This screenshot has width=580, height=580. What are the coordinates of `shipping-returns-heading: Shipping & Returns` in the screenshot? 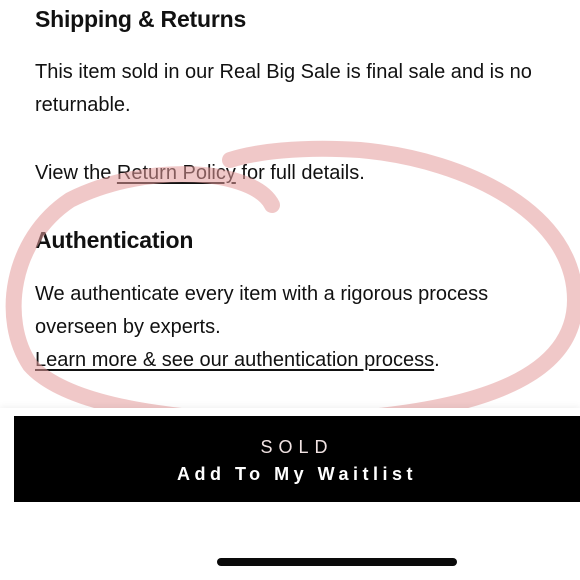 It's located at (141, 19).